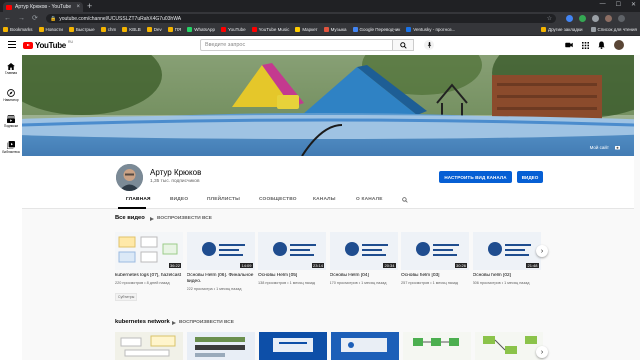 The height and width of the screenshot is (360, 640). Describe the element at coordinates (475, 177) in the screenshot. I see `customize-channel-button: НАСТРОИТЬ ВИД КАНАЛА` at that location.